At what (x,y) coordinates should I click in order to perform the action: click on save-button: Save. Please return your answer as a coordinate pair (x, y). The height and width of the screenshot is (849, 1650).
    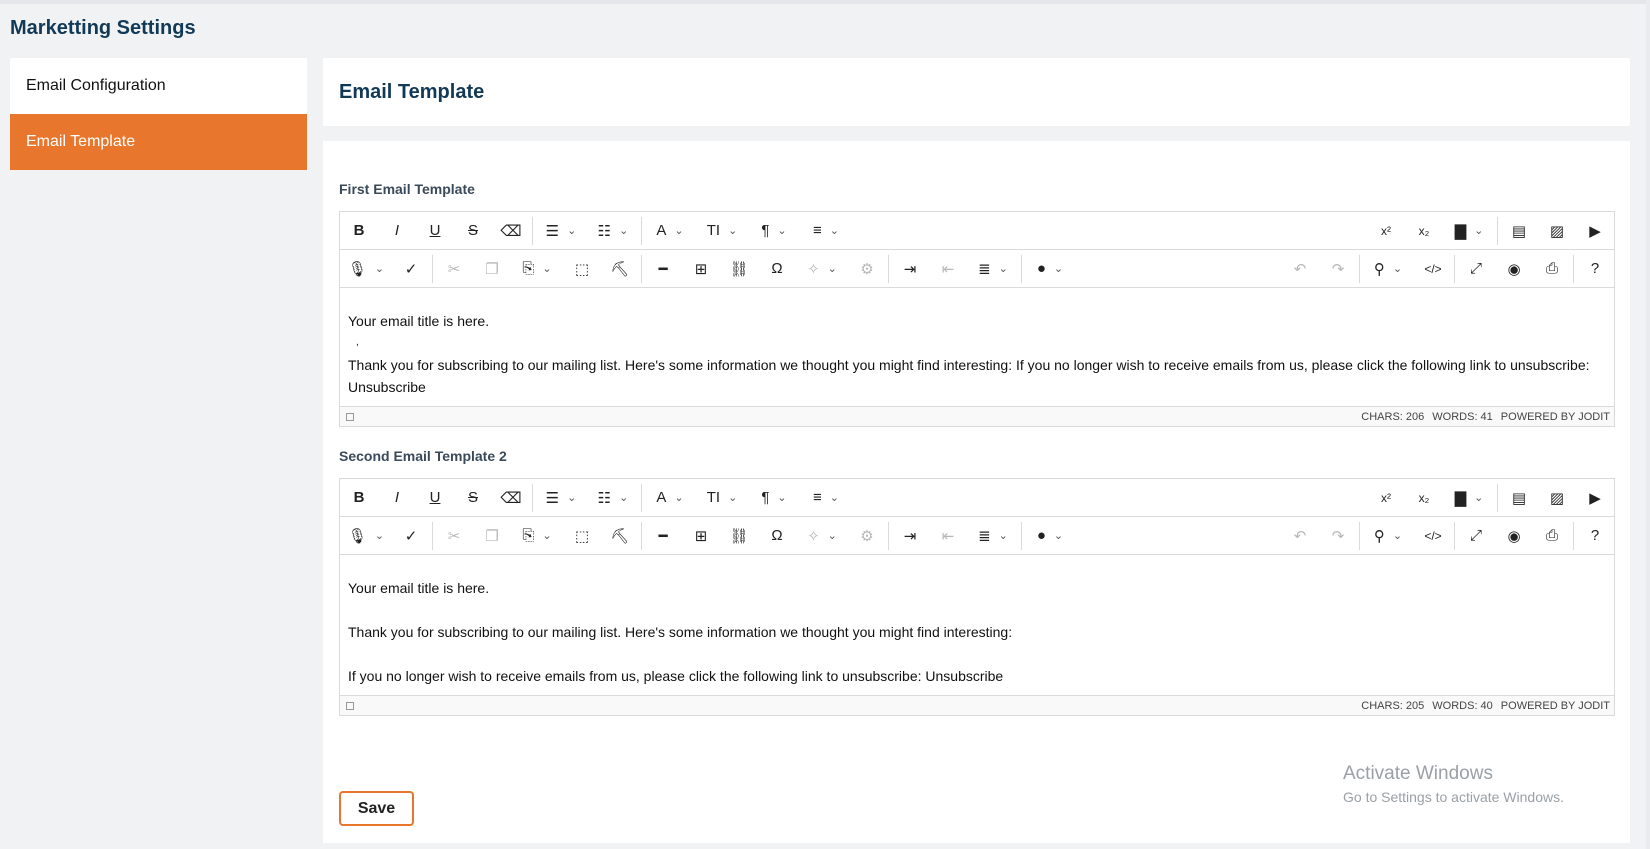
    Looking at the image, I should click on (376, 808).